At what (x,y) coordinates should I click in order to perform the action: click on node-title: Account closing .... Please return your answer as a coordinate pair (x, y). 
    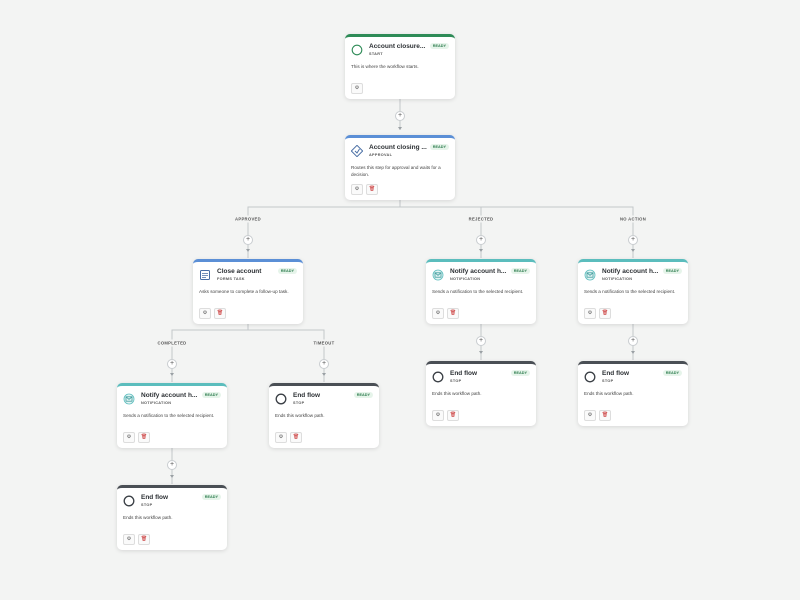
    Looking at the image, I should click on (398, 147).